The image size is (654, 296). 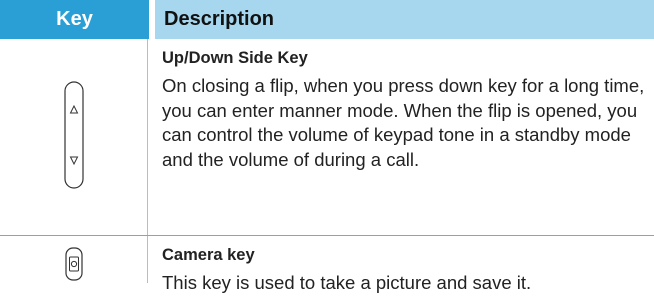 I want to click on camera-key-icon, so click(x=74, y=266).